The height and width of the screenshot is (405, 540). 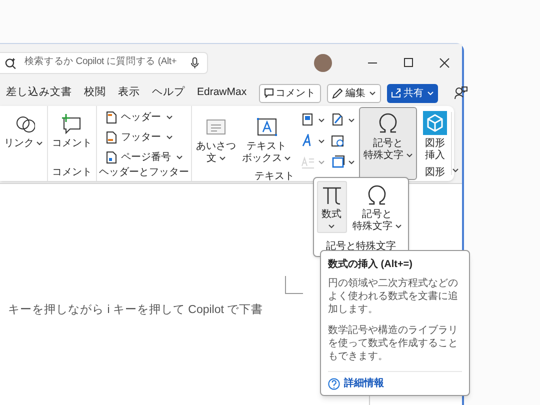 What do you see at coordinates (338, 162) in the screenshot?
I see `object-icon` at bounding box center [338, 162].